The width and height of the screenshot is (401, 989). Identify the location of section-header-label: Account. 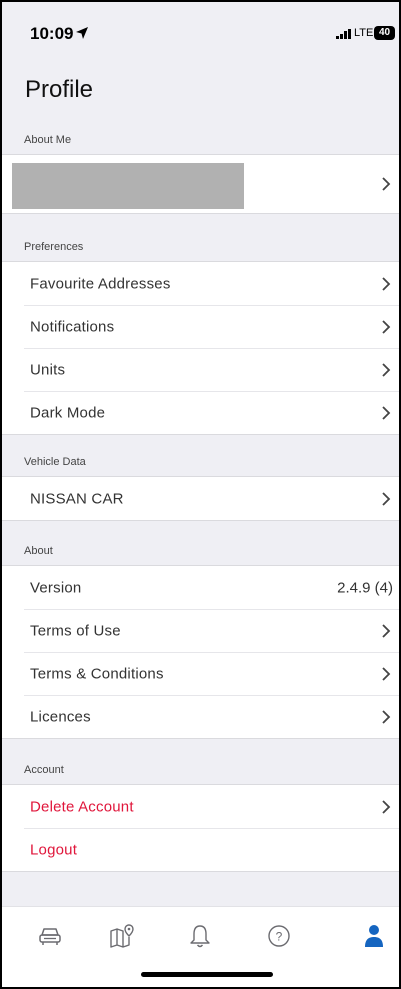
(44, 770).